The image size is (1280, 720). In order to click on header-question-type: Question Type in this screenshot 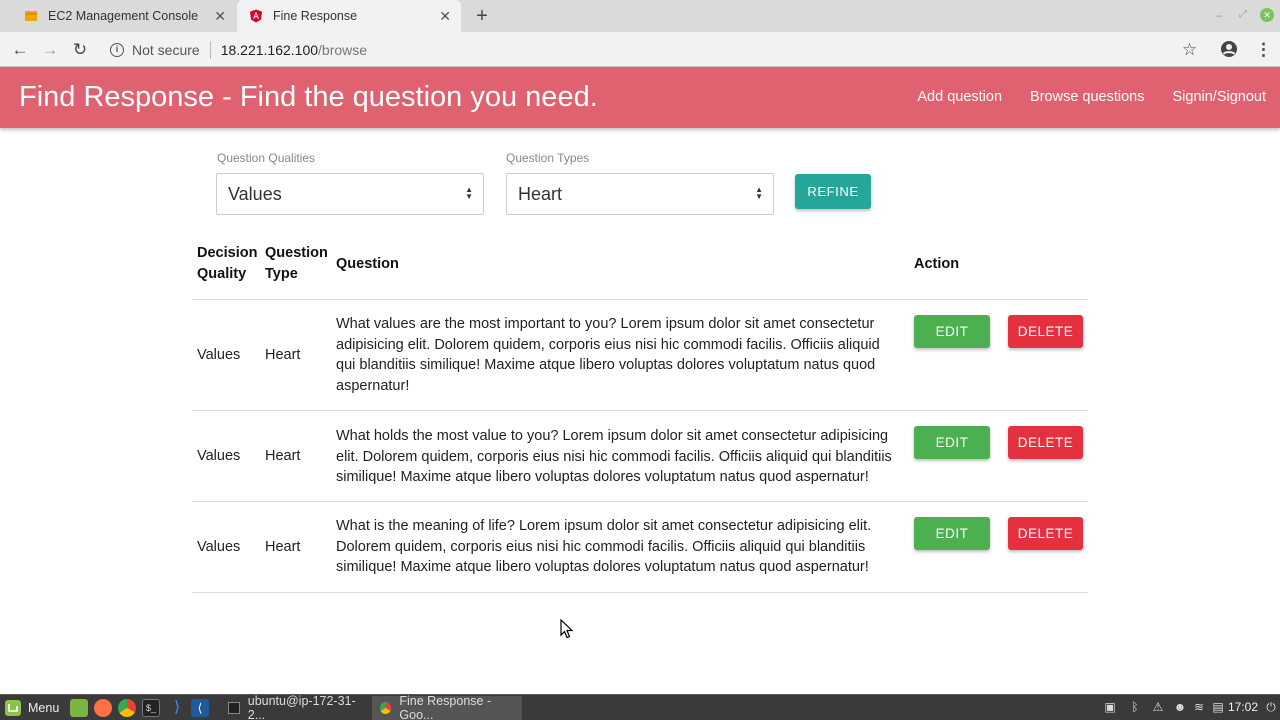, I will do `click(296, 263)`.